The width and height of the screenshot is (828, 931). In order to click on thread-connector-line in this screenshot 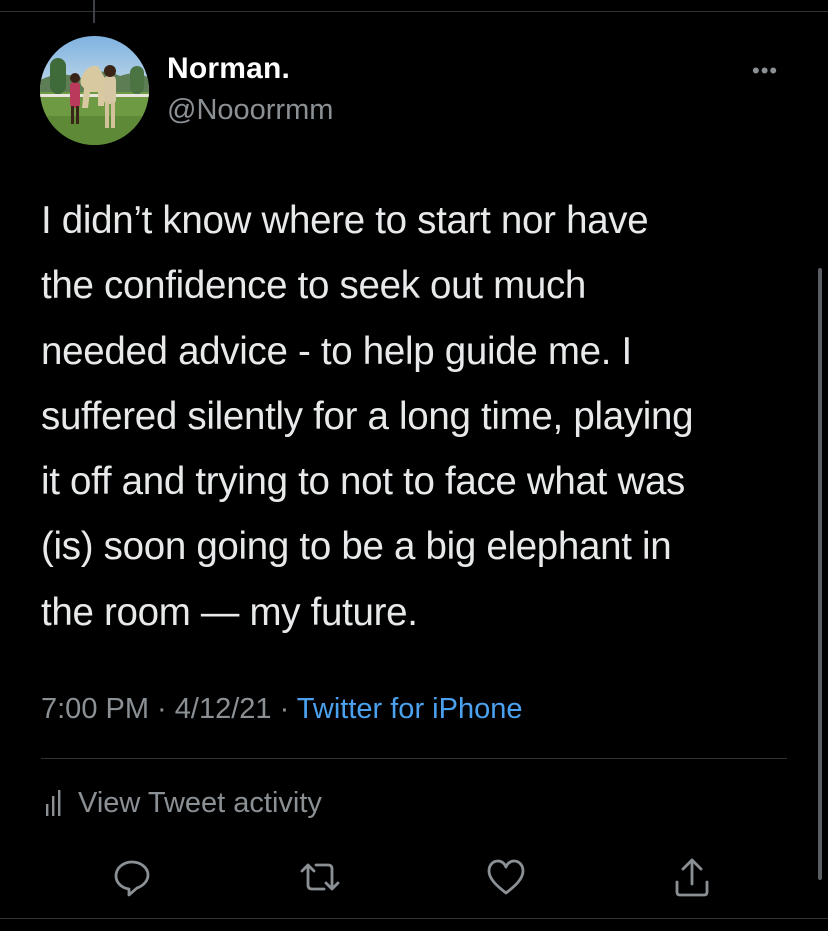, I will do `click(94, 11)`.